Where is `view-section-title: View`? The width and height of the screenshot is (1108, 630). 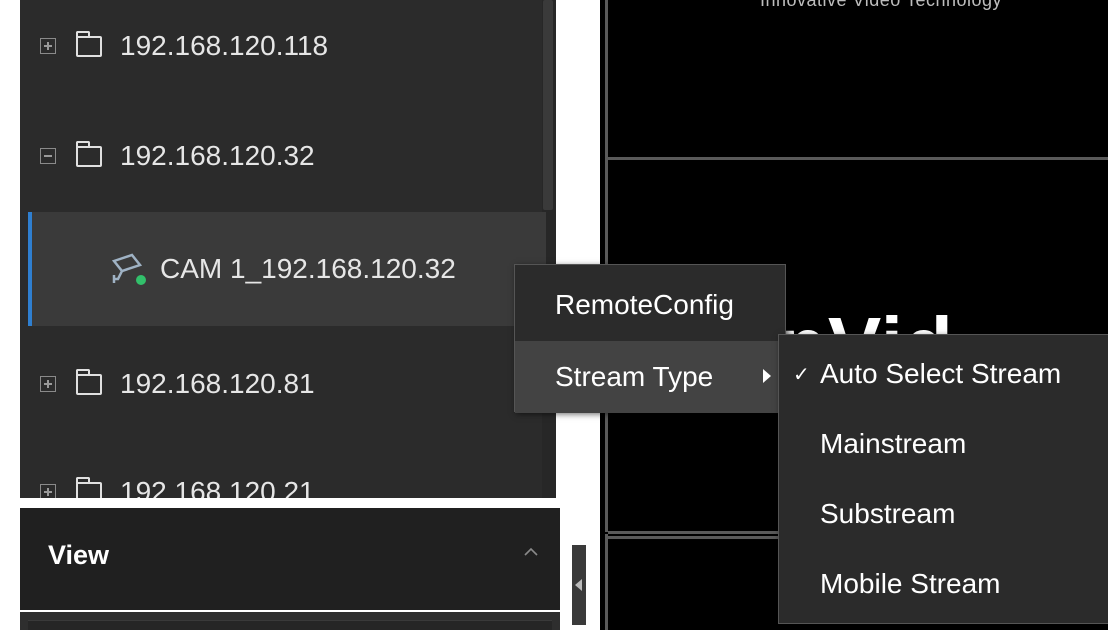 view-section-title: View is located at coordinates (79, 555).